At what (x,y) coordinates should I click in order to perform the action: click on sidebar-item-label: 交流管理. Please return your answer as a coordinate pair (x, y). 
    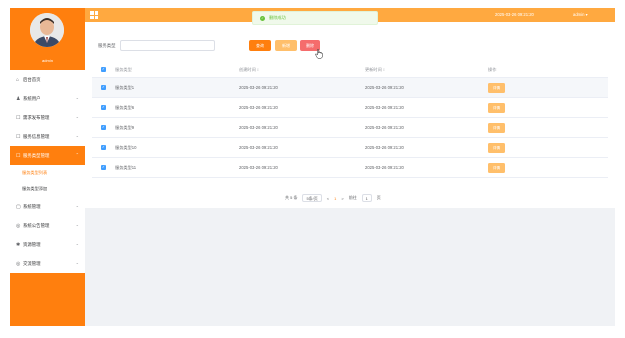
    Looking at the image, I should click on (32, 263).